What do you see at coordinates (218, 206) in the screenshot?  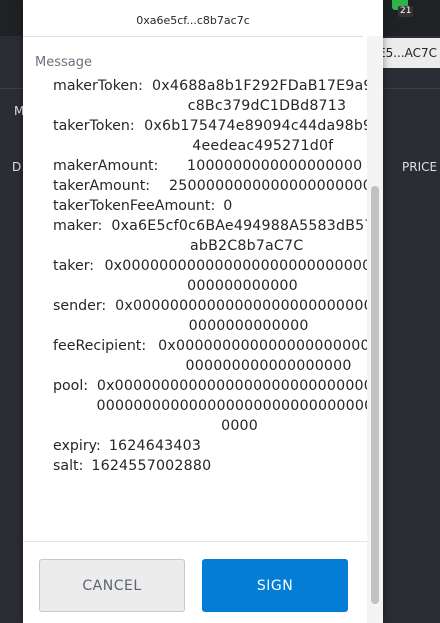 I see `field-taker-token-fee-amount: takerTokenFeeAmount: 0` at bounding box center [218, 206].